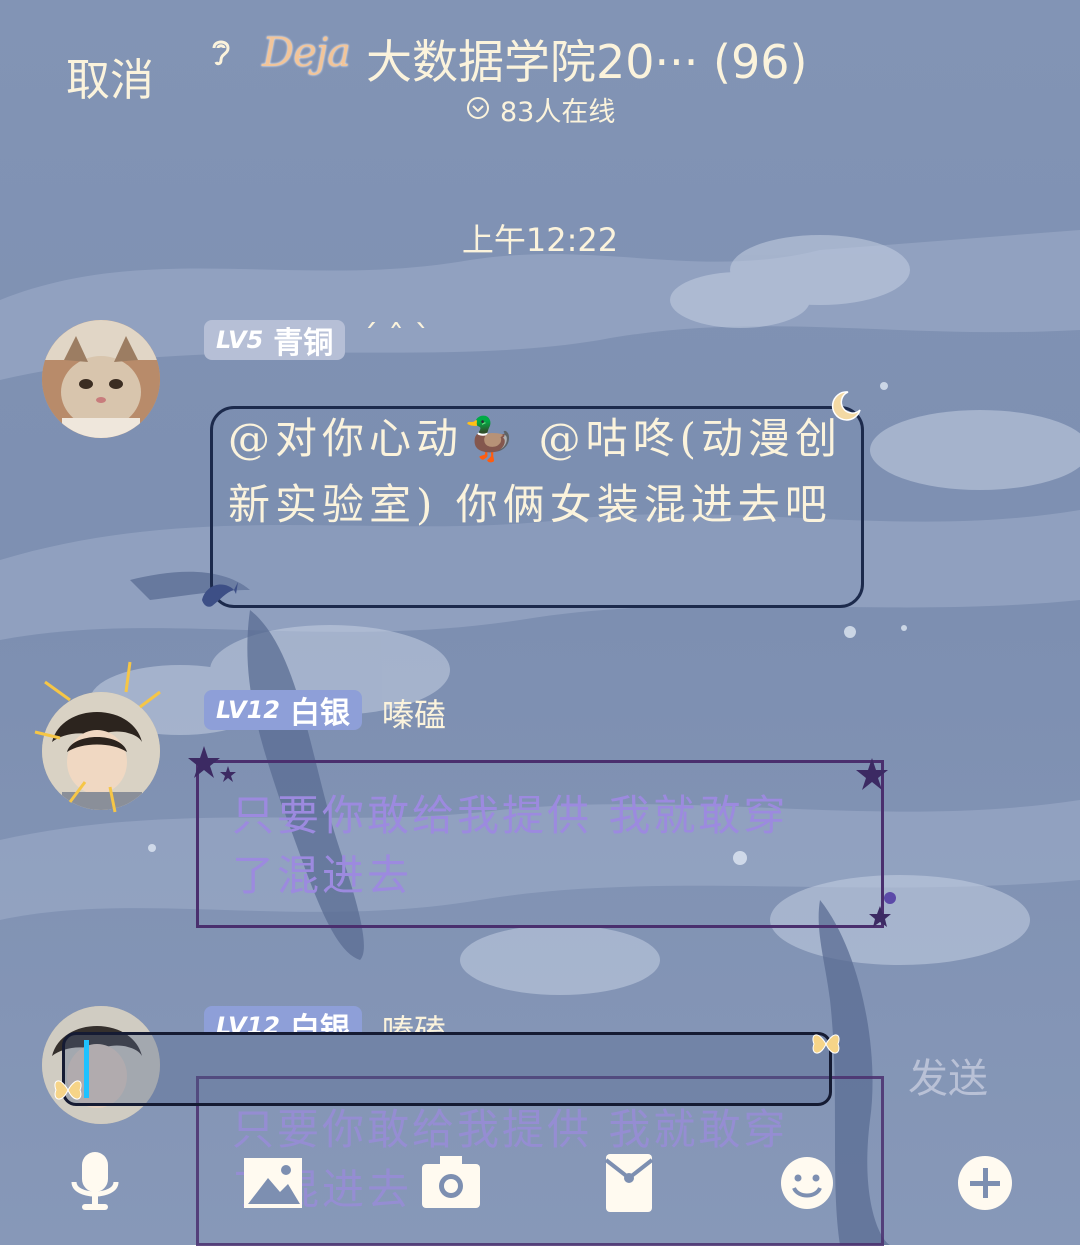 The height and width of the screenshot is (1246, 1080). I want to click on cat-avatar-icon, so click(101, 379).